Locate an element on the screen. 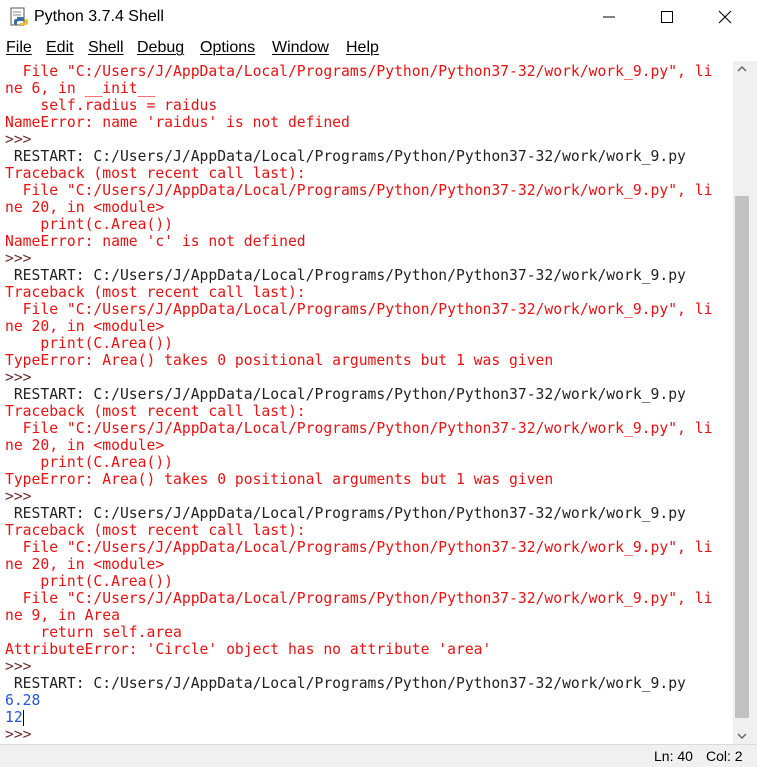  title-bar: Python 3.7.4 Shell is located at coordinates (378, 17).